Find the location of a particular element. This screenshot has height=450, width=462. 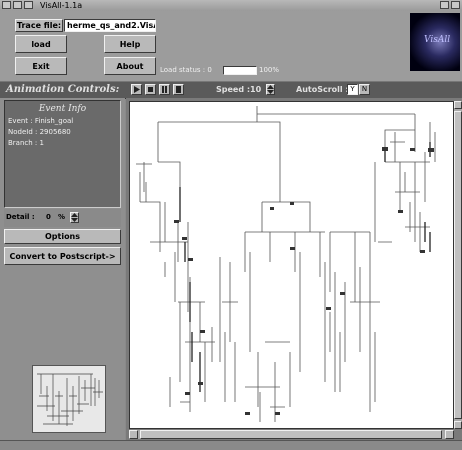

animation-controls-label: Animation Controls: is located at coordinates (63, 89).